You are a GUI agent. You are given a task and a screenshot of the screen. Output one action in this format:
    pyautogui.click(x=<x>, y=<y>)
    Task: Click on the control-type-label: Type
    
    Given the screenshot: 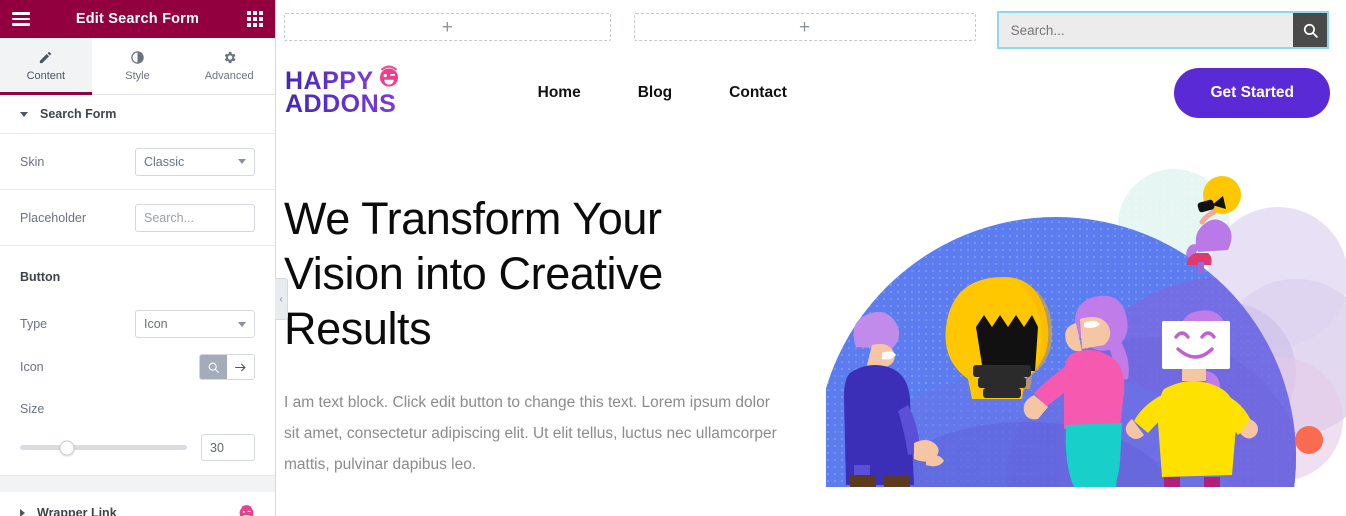 What is the action you would take?
    pyautogui.click(x=34, y=324)
    